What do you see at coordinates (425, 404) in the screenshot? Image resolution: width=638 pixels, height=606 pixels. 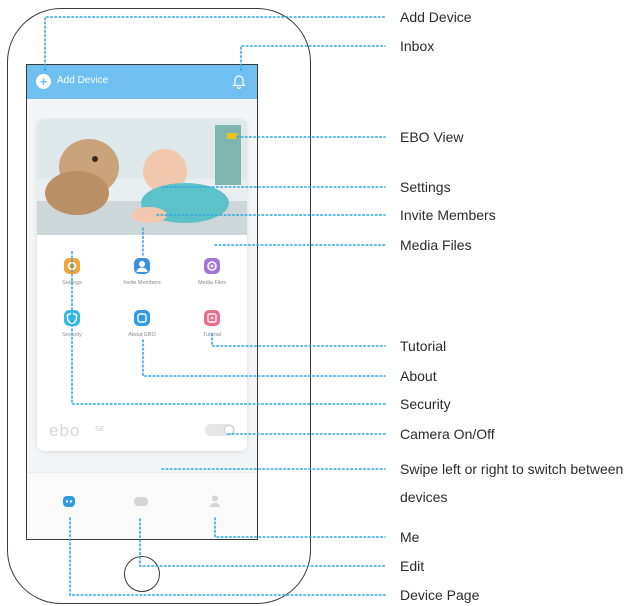 I see `callout-security: Security` at bounding box center [425, 404].